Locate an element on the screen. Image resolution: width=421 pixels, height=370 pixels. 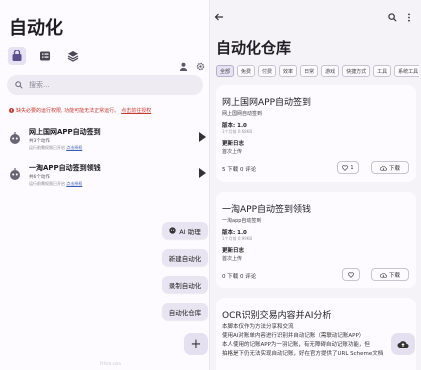
card-description: 网上国网自动签到 is located at coordinates (242, 114).